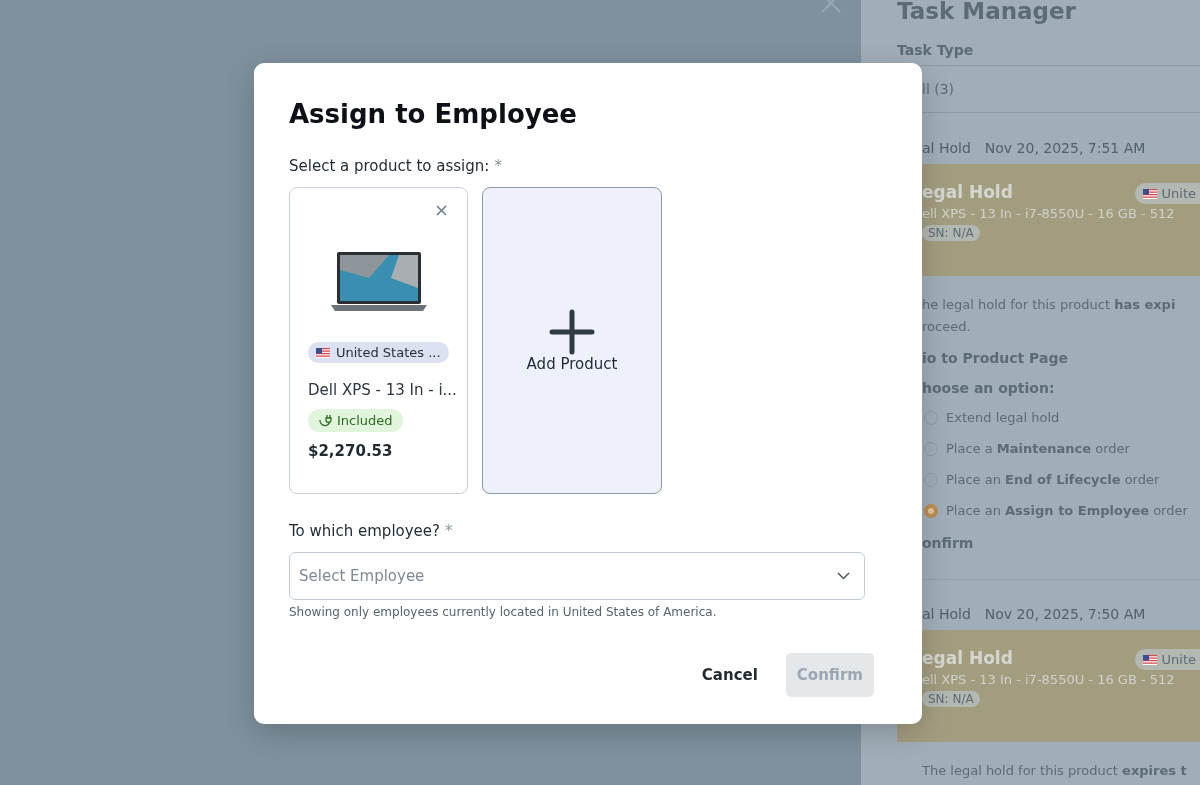 This screenshot has width=1200, height=785. I want to click on dialog-title: Assign to Employee, so click(433, 114).